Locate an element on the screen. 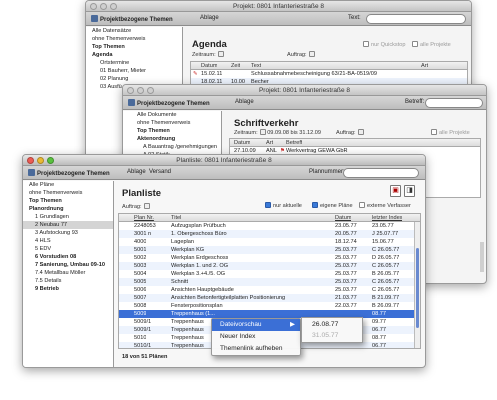 This screenshot has height=400, width=497. table-row: 5005 Schnitt 25.03.77 C 26.05.77 is located at coordinates (269, 282).